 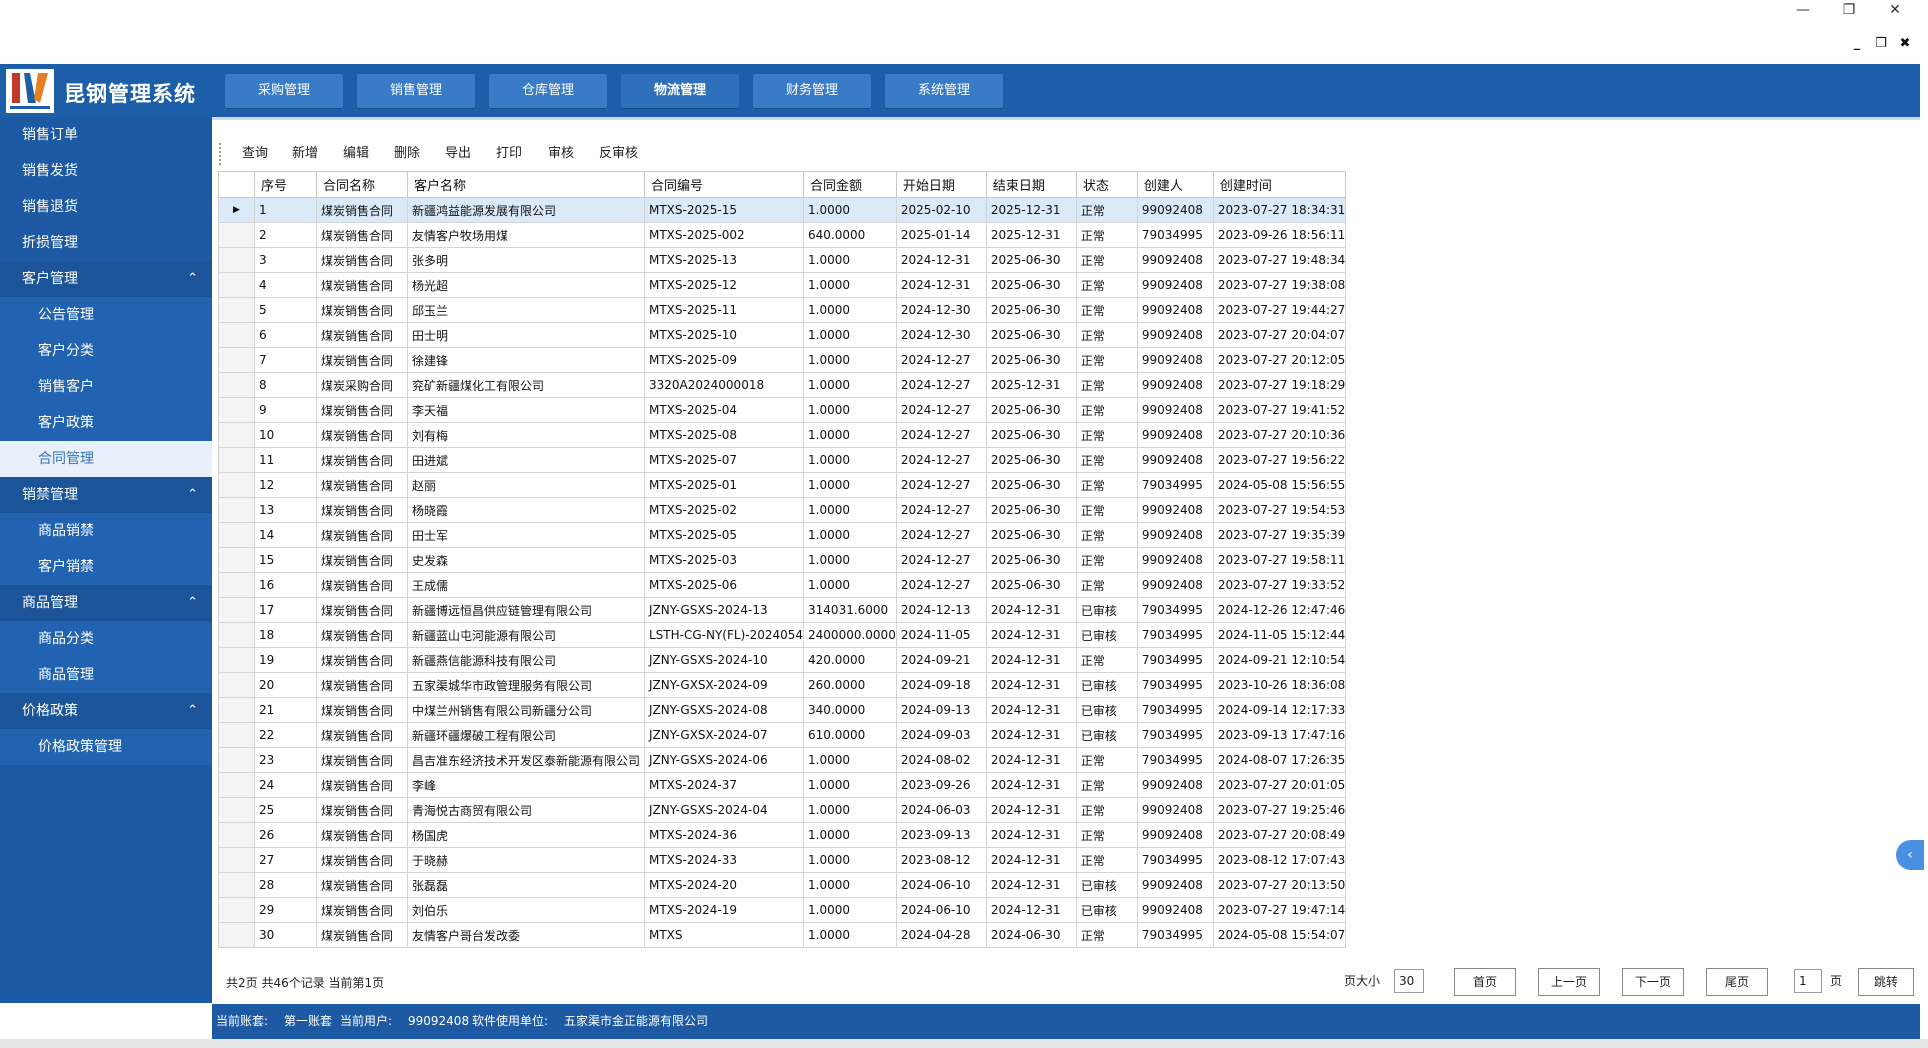 I want to click on table-cell: MTXS-2025-12, so click(x=724, y=285).